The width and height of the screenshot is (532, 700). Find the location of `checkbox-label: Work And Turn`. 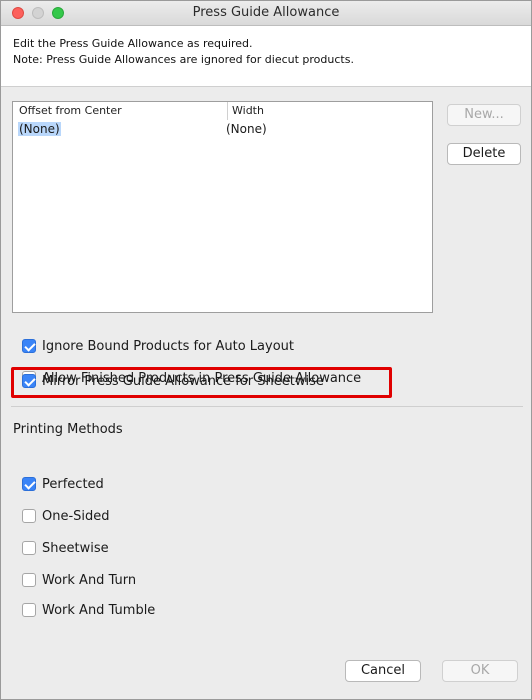

checkbox-label: Work And Turn is located at coordinates (89, 580).